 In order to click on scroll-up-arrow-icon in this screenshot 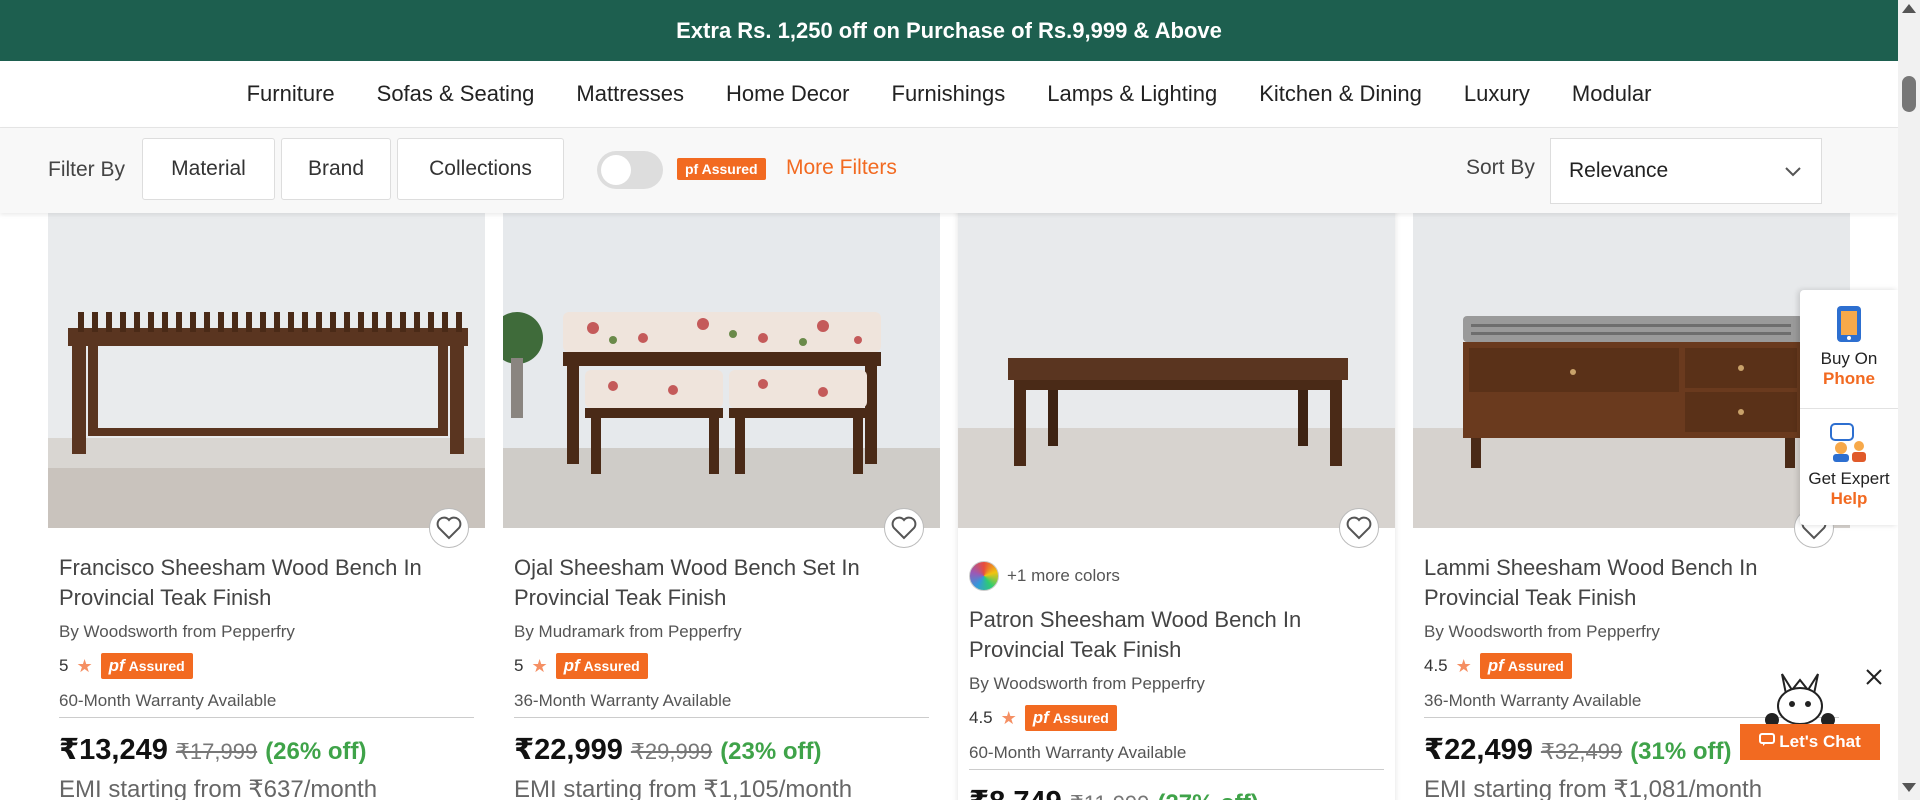, I will do `click(1909, 8)`.